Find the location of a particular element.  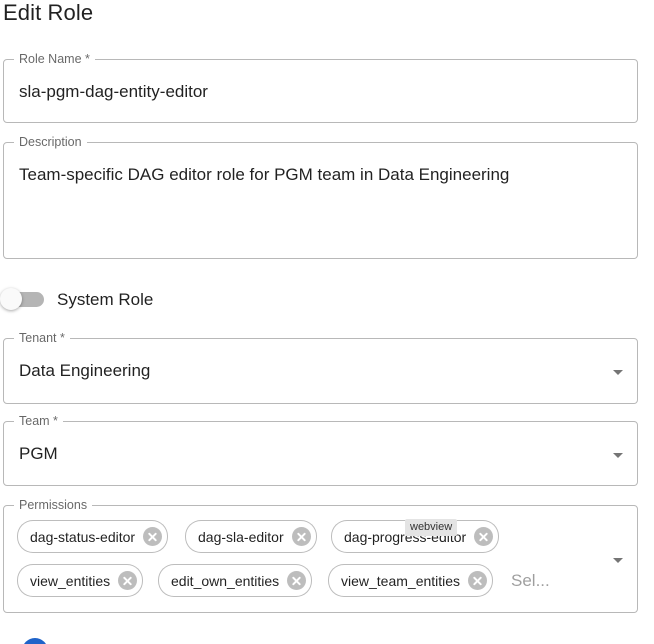

role-name-input: sla-pgm-dag-entity-editor is located at coordinates (113, 92).